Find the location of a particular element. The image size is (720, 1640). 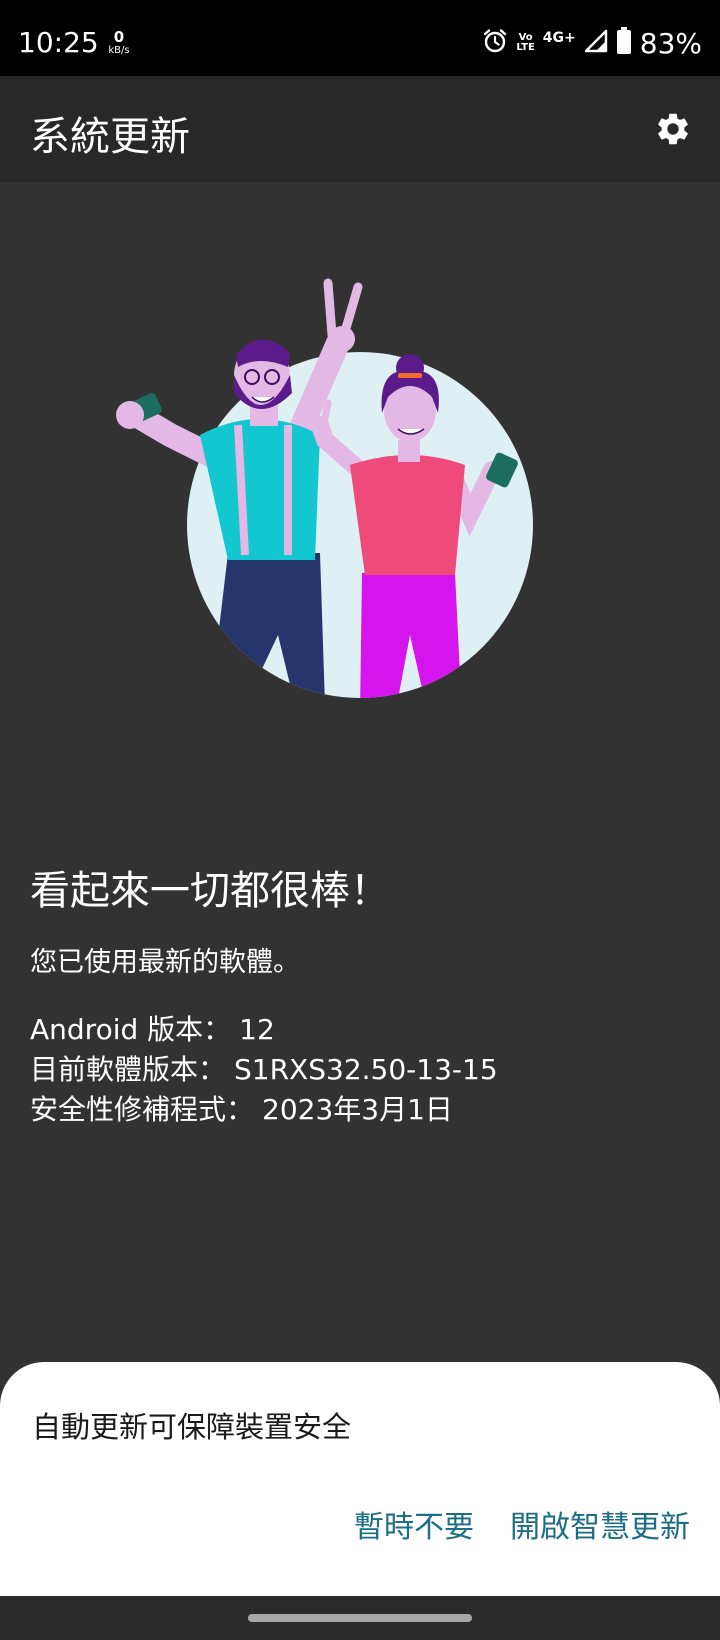

software-version-value: S1RXS32.50-13-15 is located at coordinates (366, 1069).